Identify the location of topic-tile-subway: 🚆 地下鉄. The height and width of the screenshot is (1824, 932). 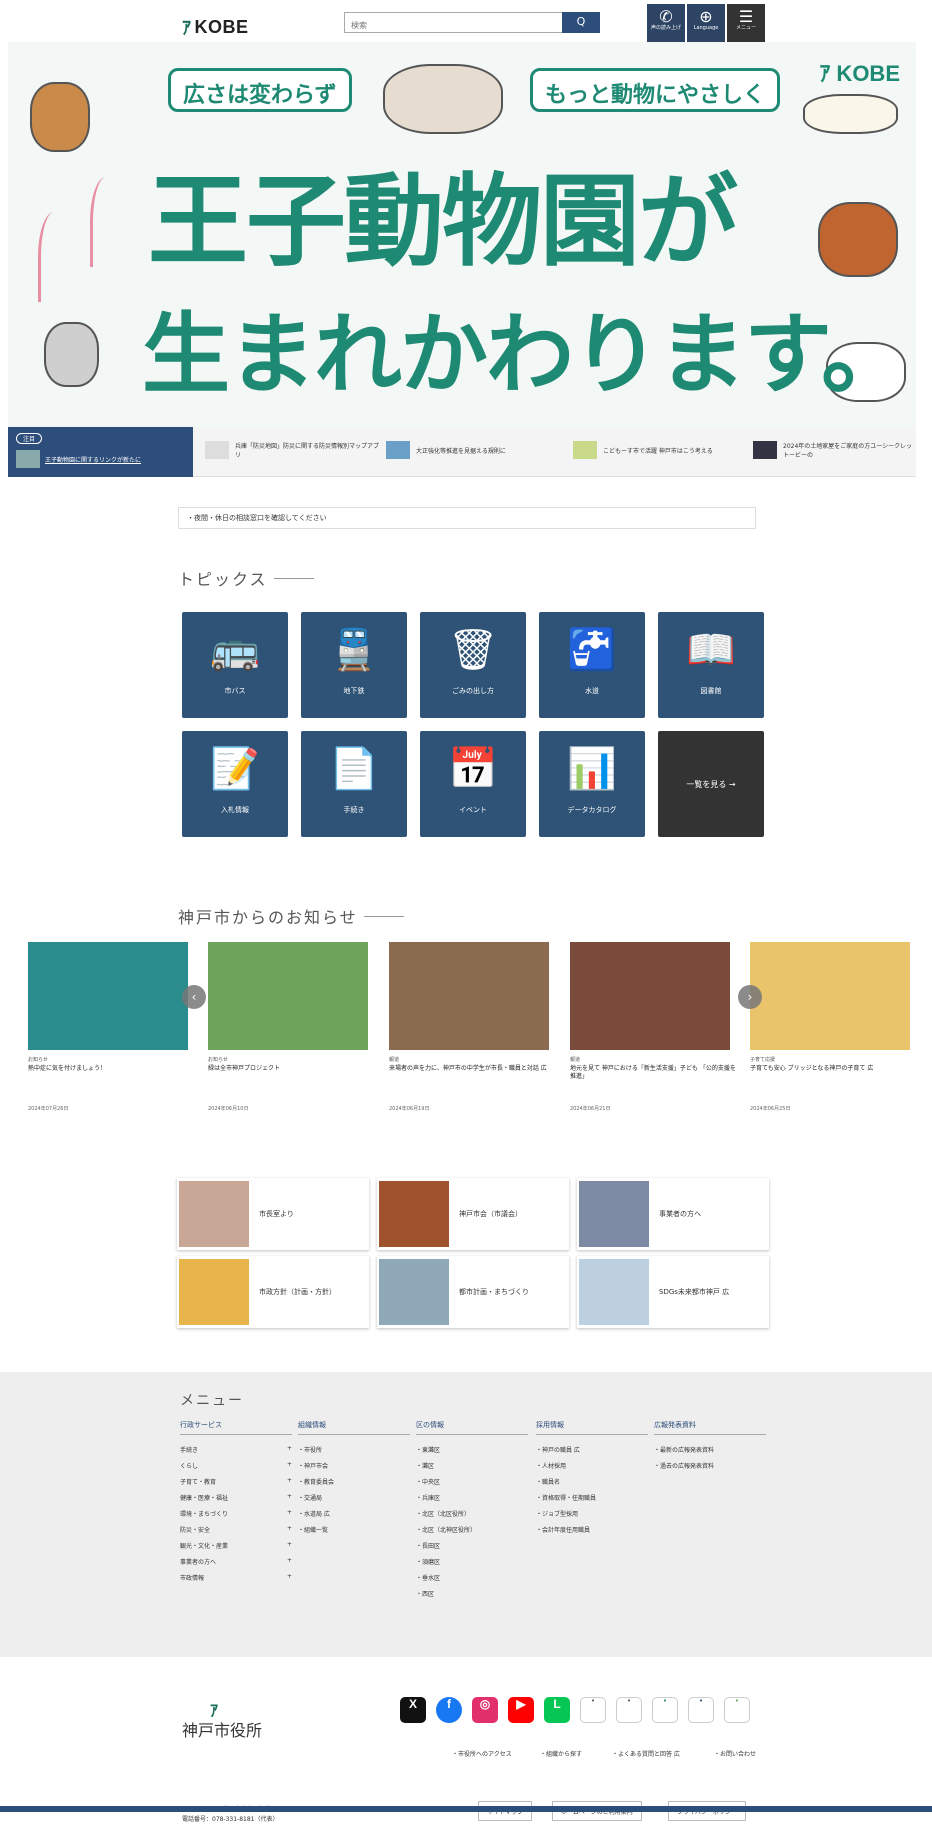
(354, 665).